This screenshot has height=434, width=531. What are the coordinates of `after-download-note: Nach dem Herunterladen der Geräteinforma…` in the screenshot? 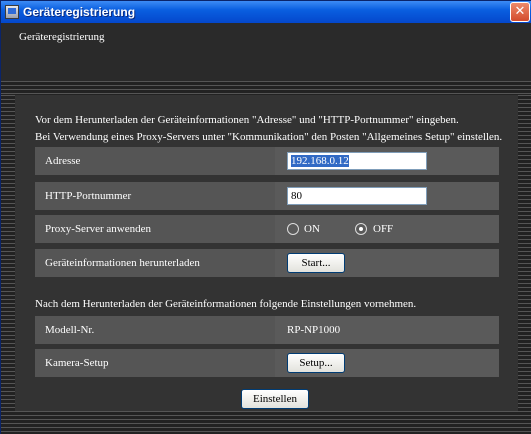 It's located at (226, 304).